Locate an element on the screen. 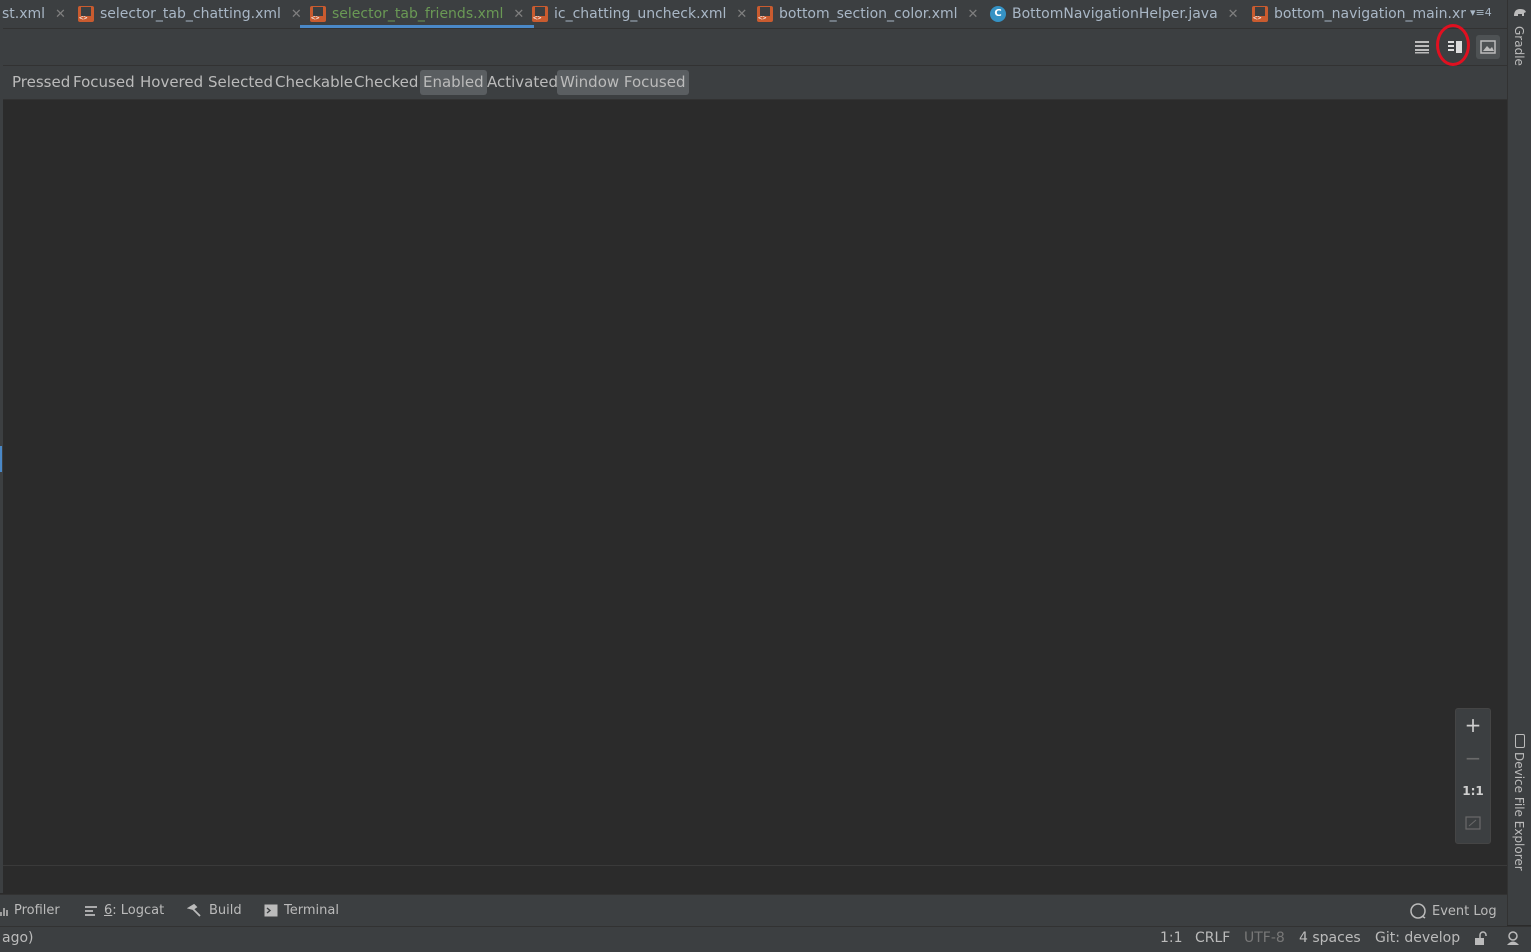 The image size is (1531, 952). build-tool-tab: Build is located at coordinates (214, 910).